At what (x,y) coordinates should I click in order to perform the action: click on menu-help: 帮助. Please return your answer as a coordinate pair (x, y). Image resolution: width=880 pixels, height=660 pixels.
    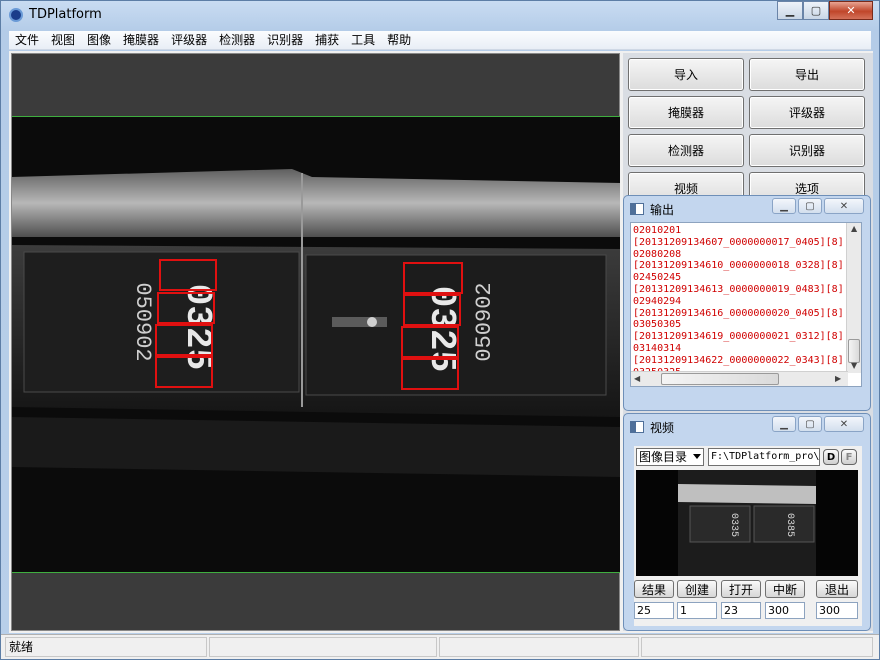
    Looking at the image, I should click on (399, 40).